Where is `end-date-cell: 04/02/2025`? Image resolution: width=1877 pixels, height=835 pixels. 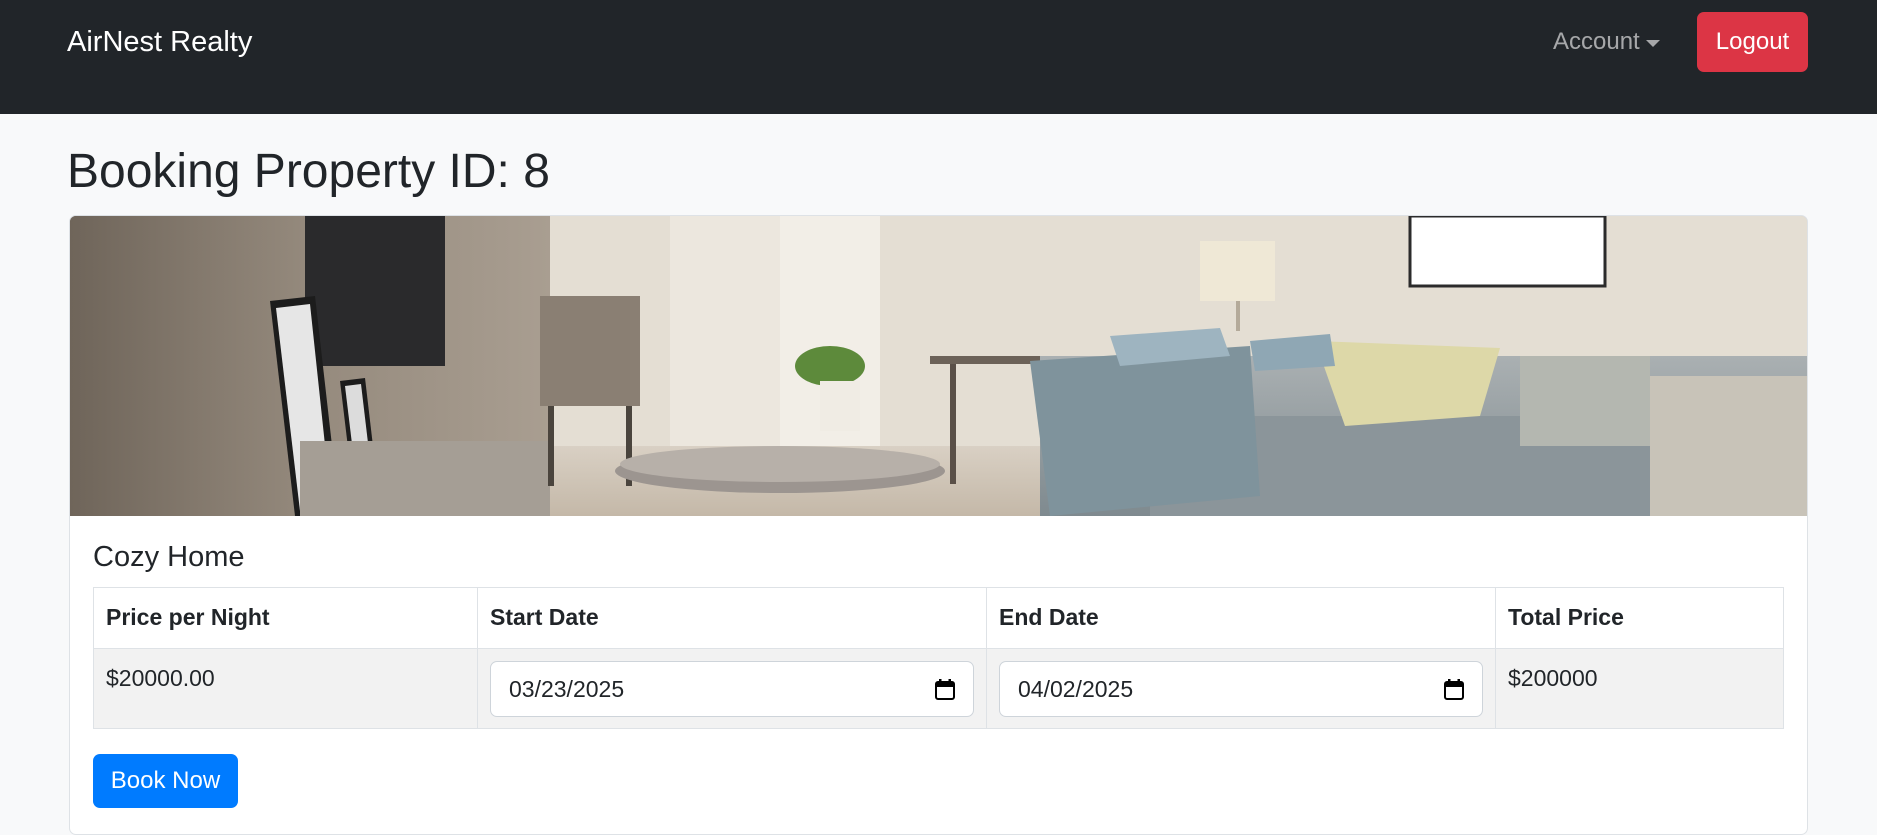
end-date-cell: 04/02/2025 is located at coordinates (1241, 688).